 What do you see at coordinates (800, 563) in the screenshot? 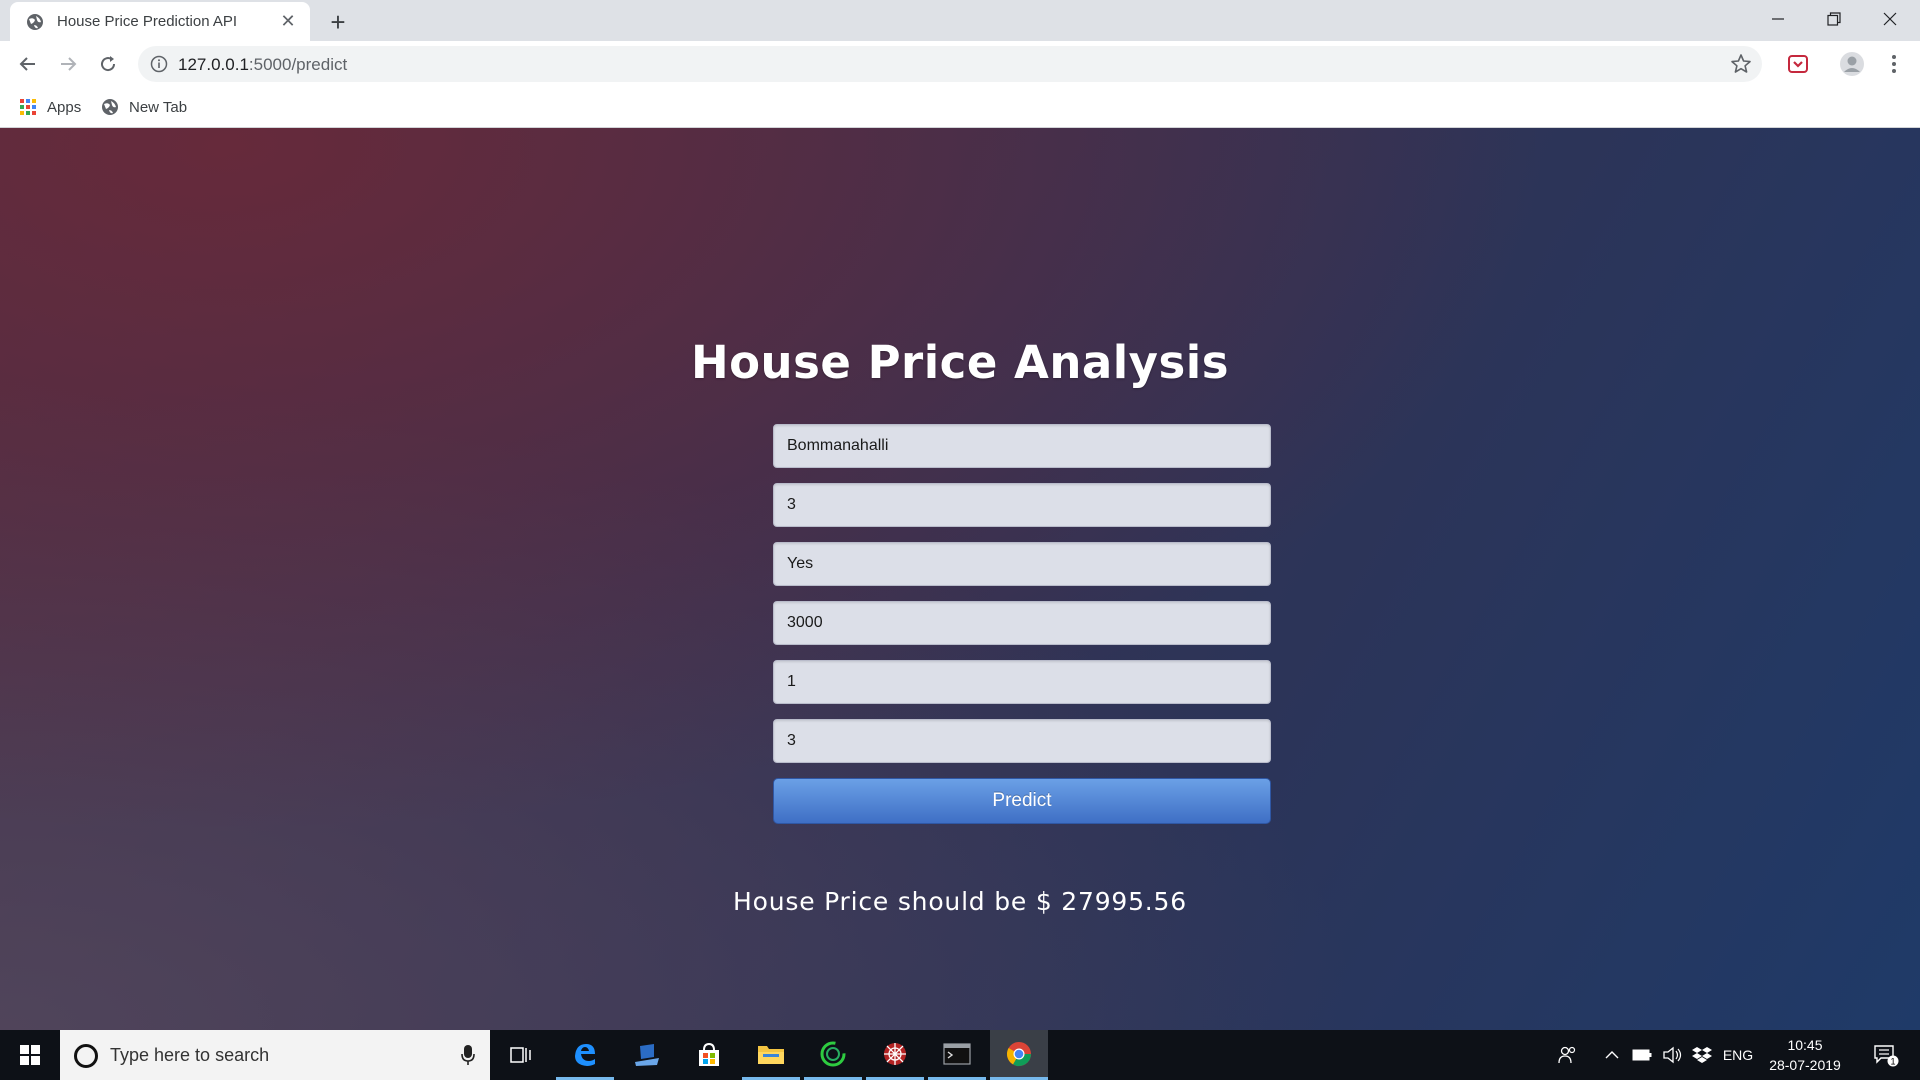
I see `field-value: Yes` at bounding box center [800, 563].